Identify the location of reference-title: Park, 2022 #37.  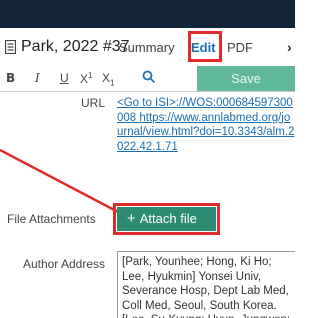
(75, 46).